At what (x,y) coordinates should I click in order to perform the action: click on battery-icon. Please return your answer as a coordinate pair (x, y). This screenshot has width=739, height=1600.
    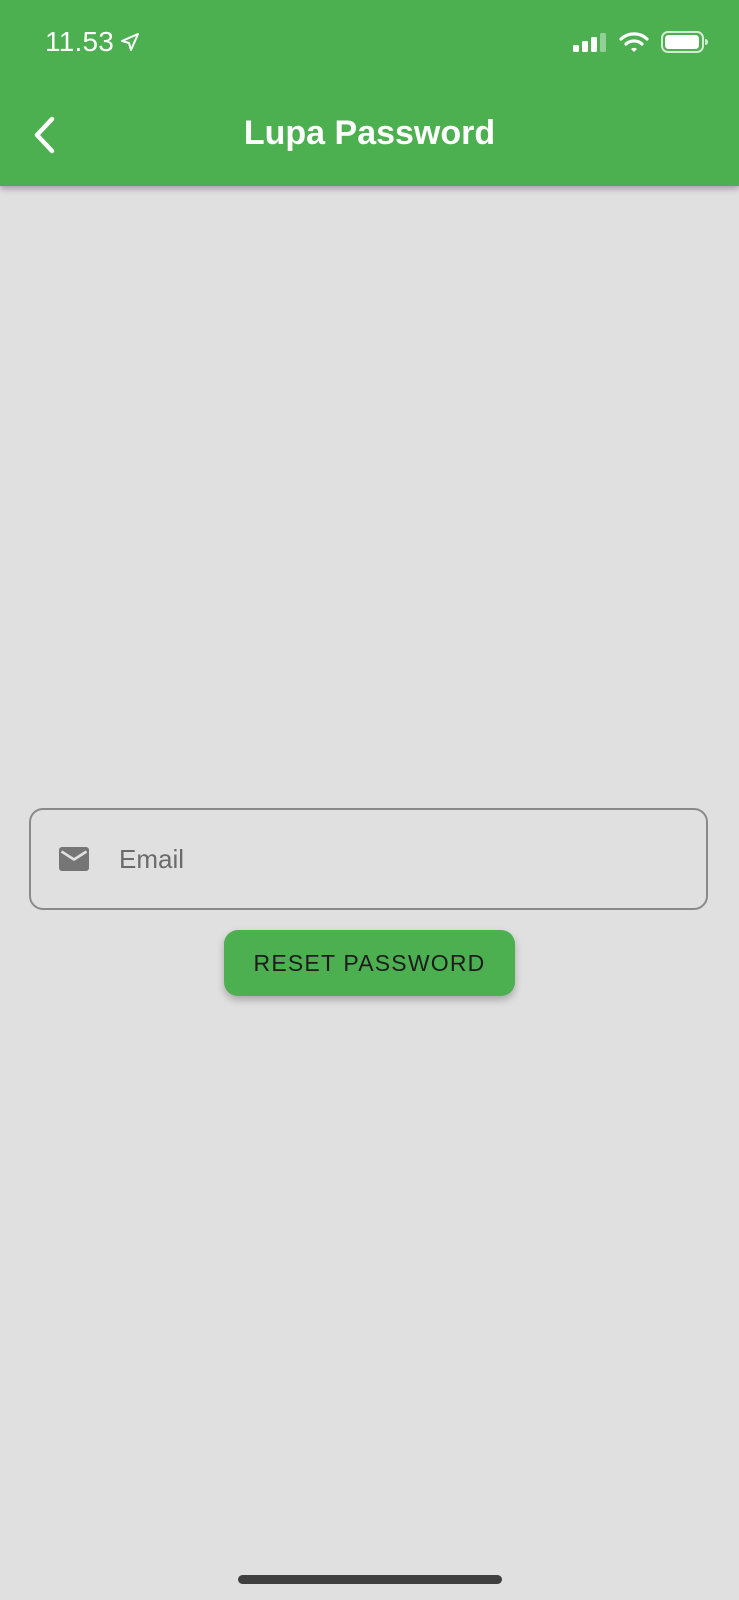
    Looking at the image, I should click on (684, 42).